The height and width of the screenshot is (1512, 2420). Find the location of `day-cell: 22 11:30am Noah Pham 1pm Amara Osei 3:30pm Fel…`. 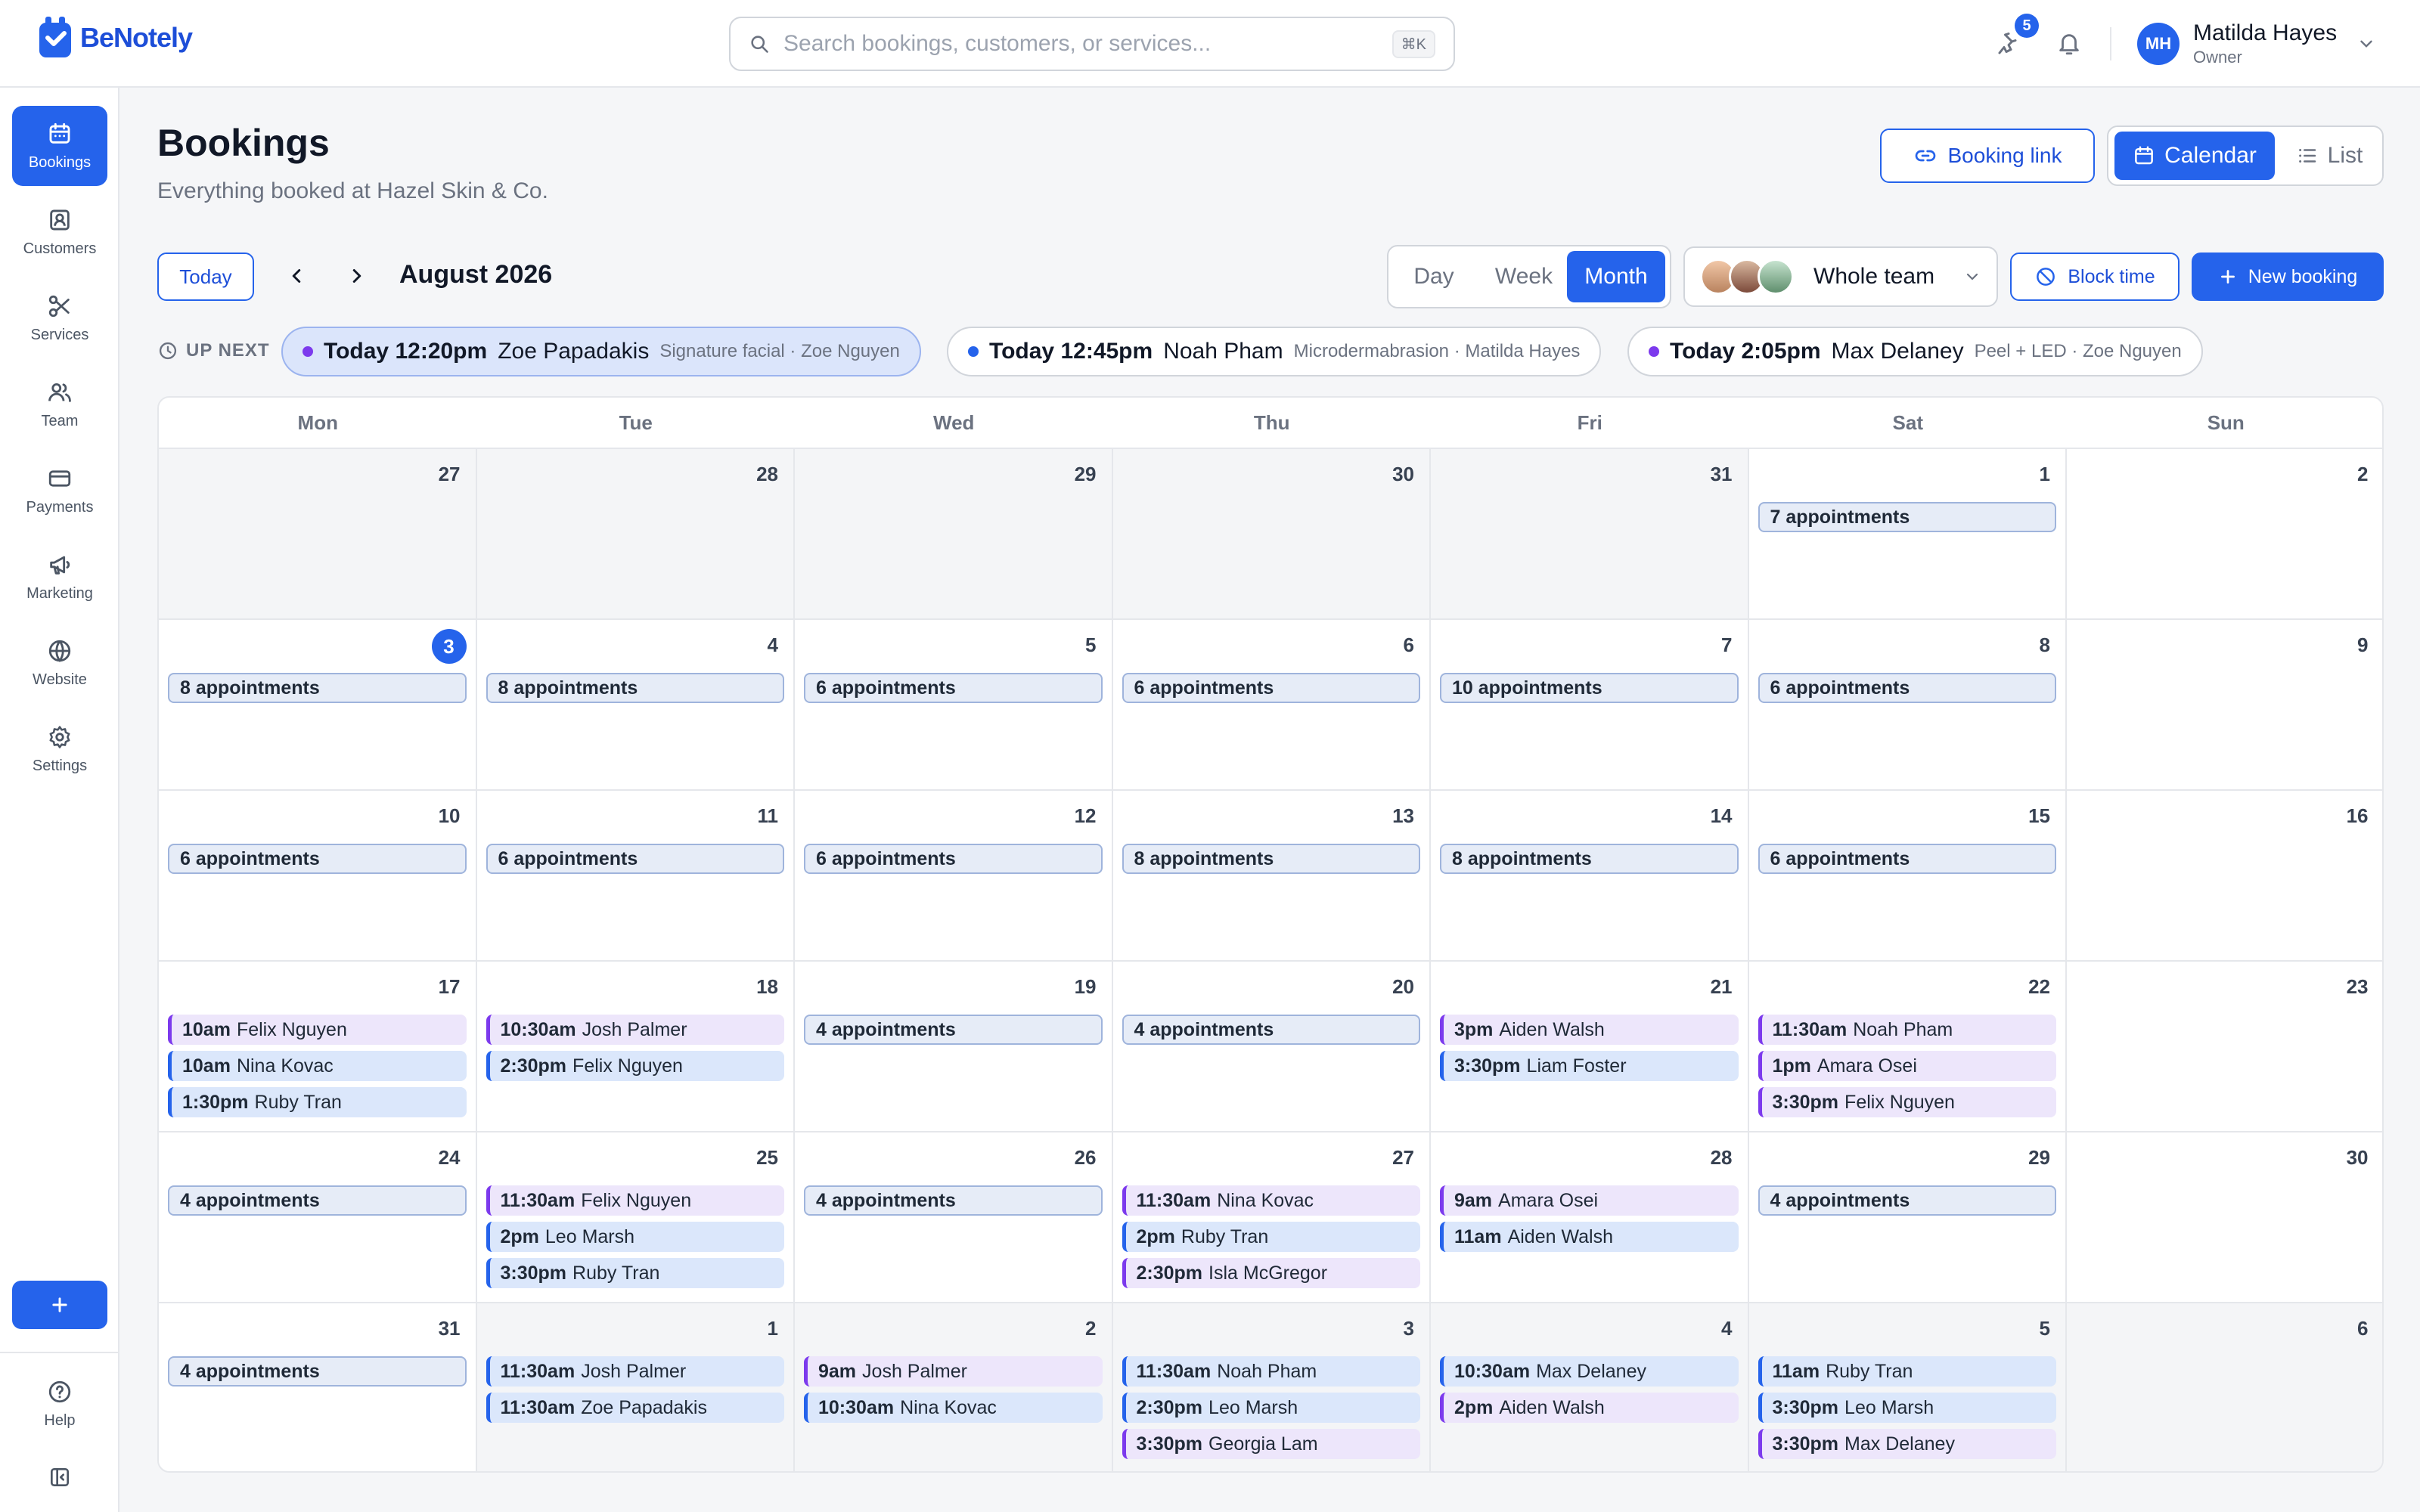

day-cell: 22 11:30am Noah Pham 1pm Amara Osei 3:30pm Fel… is located at coordinates (1907, 1045).